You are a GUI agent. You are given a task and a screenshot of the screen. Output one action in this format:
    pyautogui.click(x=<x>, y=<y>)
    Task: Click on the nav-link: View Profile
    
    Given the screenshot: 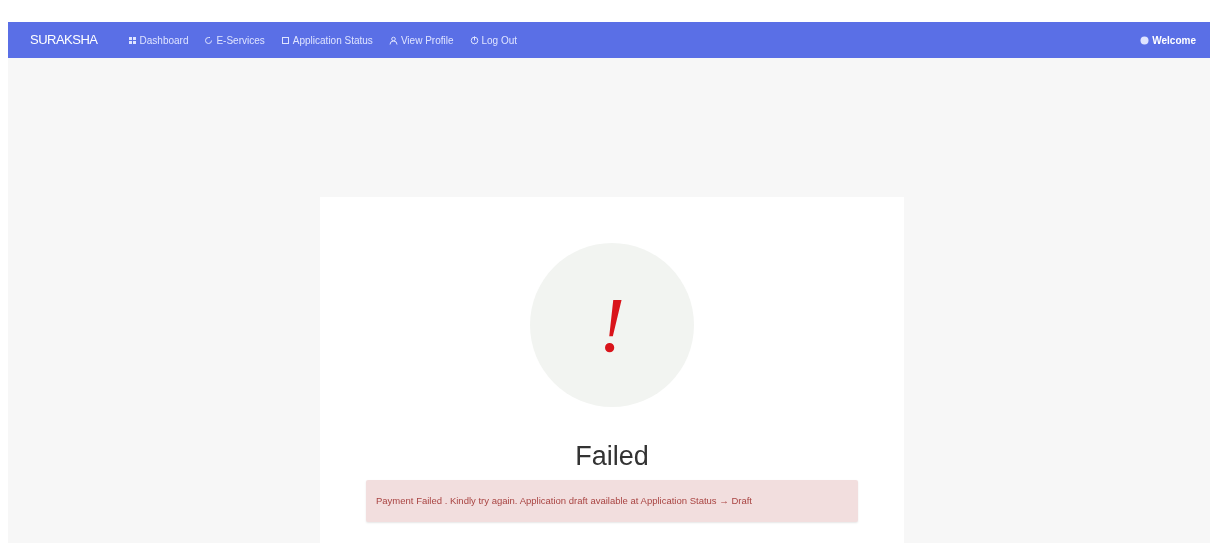 What is the action you would take?
    pyautogui.click(x=421, y=40)
    